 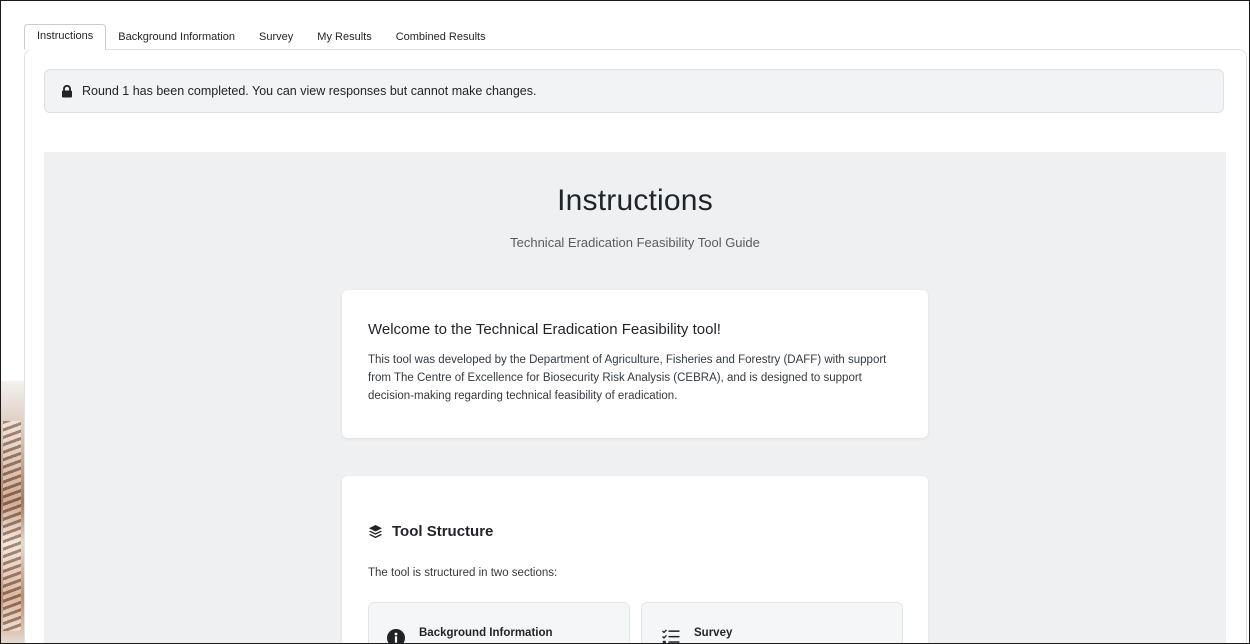 I want to click on tab-survey: Survey, so click(x=276, y=38).